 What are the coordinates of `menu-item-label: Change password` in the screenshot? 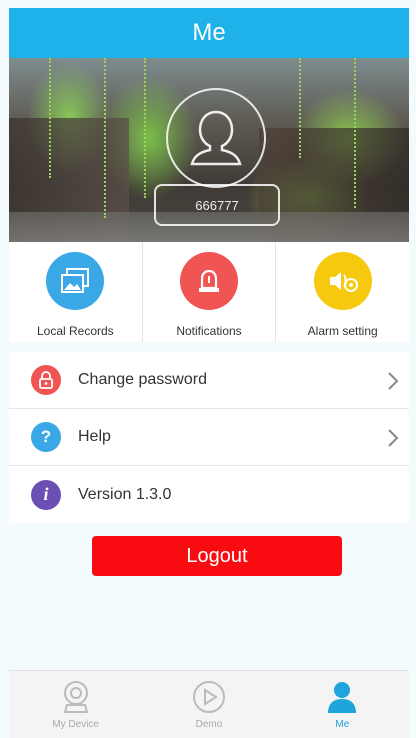 It's located at (142, 379).